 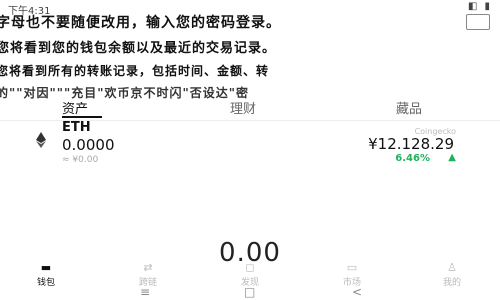 What do you see at coordinates (140, 23) in the screenshot?
I see `instruction-line-1: 字母也不要随便改用，输入您的密码登录。` at bounding box center [140, 23].